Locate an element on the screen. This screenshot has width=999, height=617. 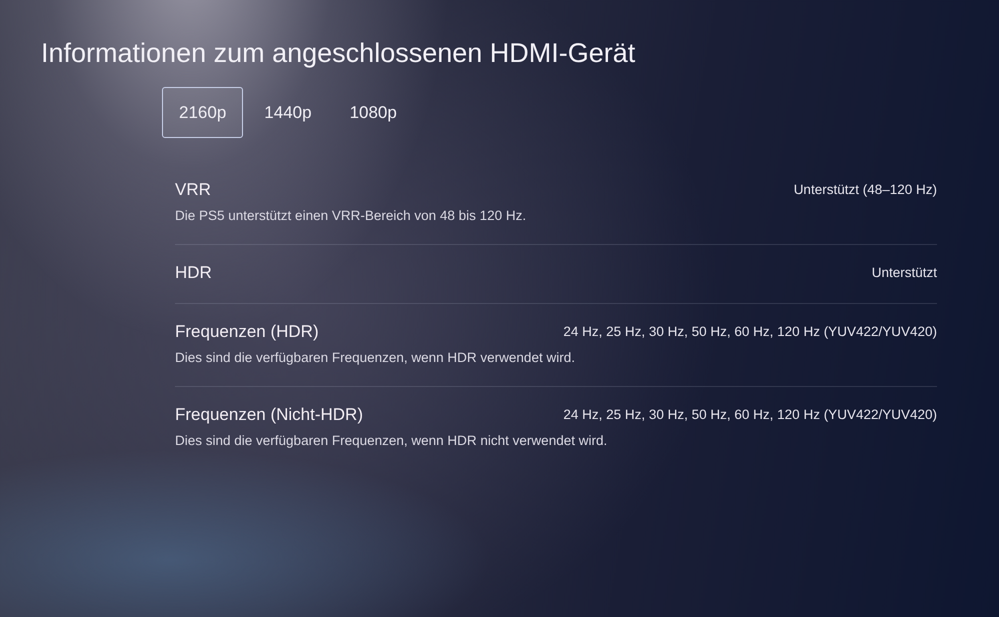
resolution-tab: 2160p is located at coordinates (203, 112).